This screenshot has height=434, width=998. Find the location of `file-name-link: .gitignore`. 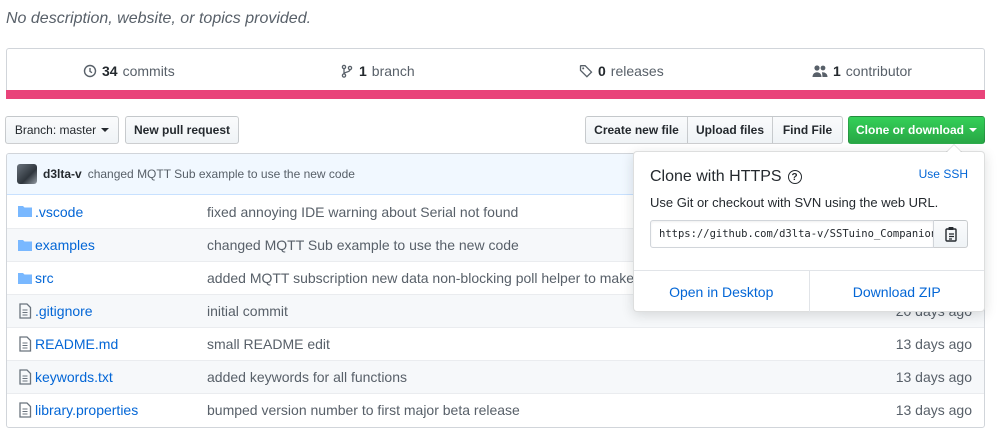

file-name-link: .gitignore is located at coordinates (64, 311).